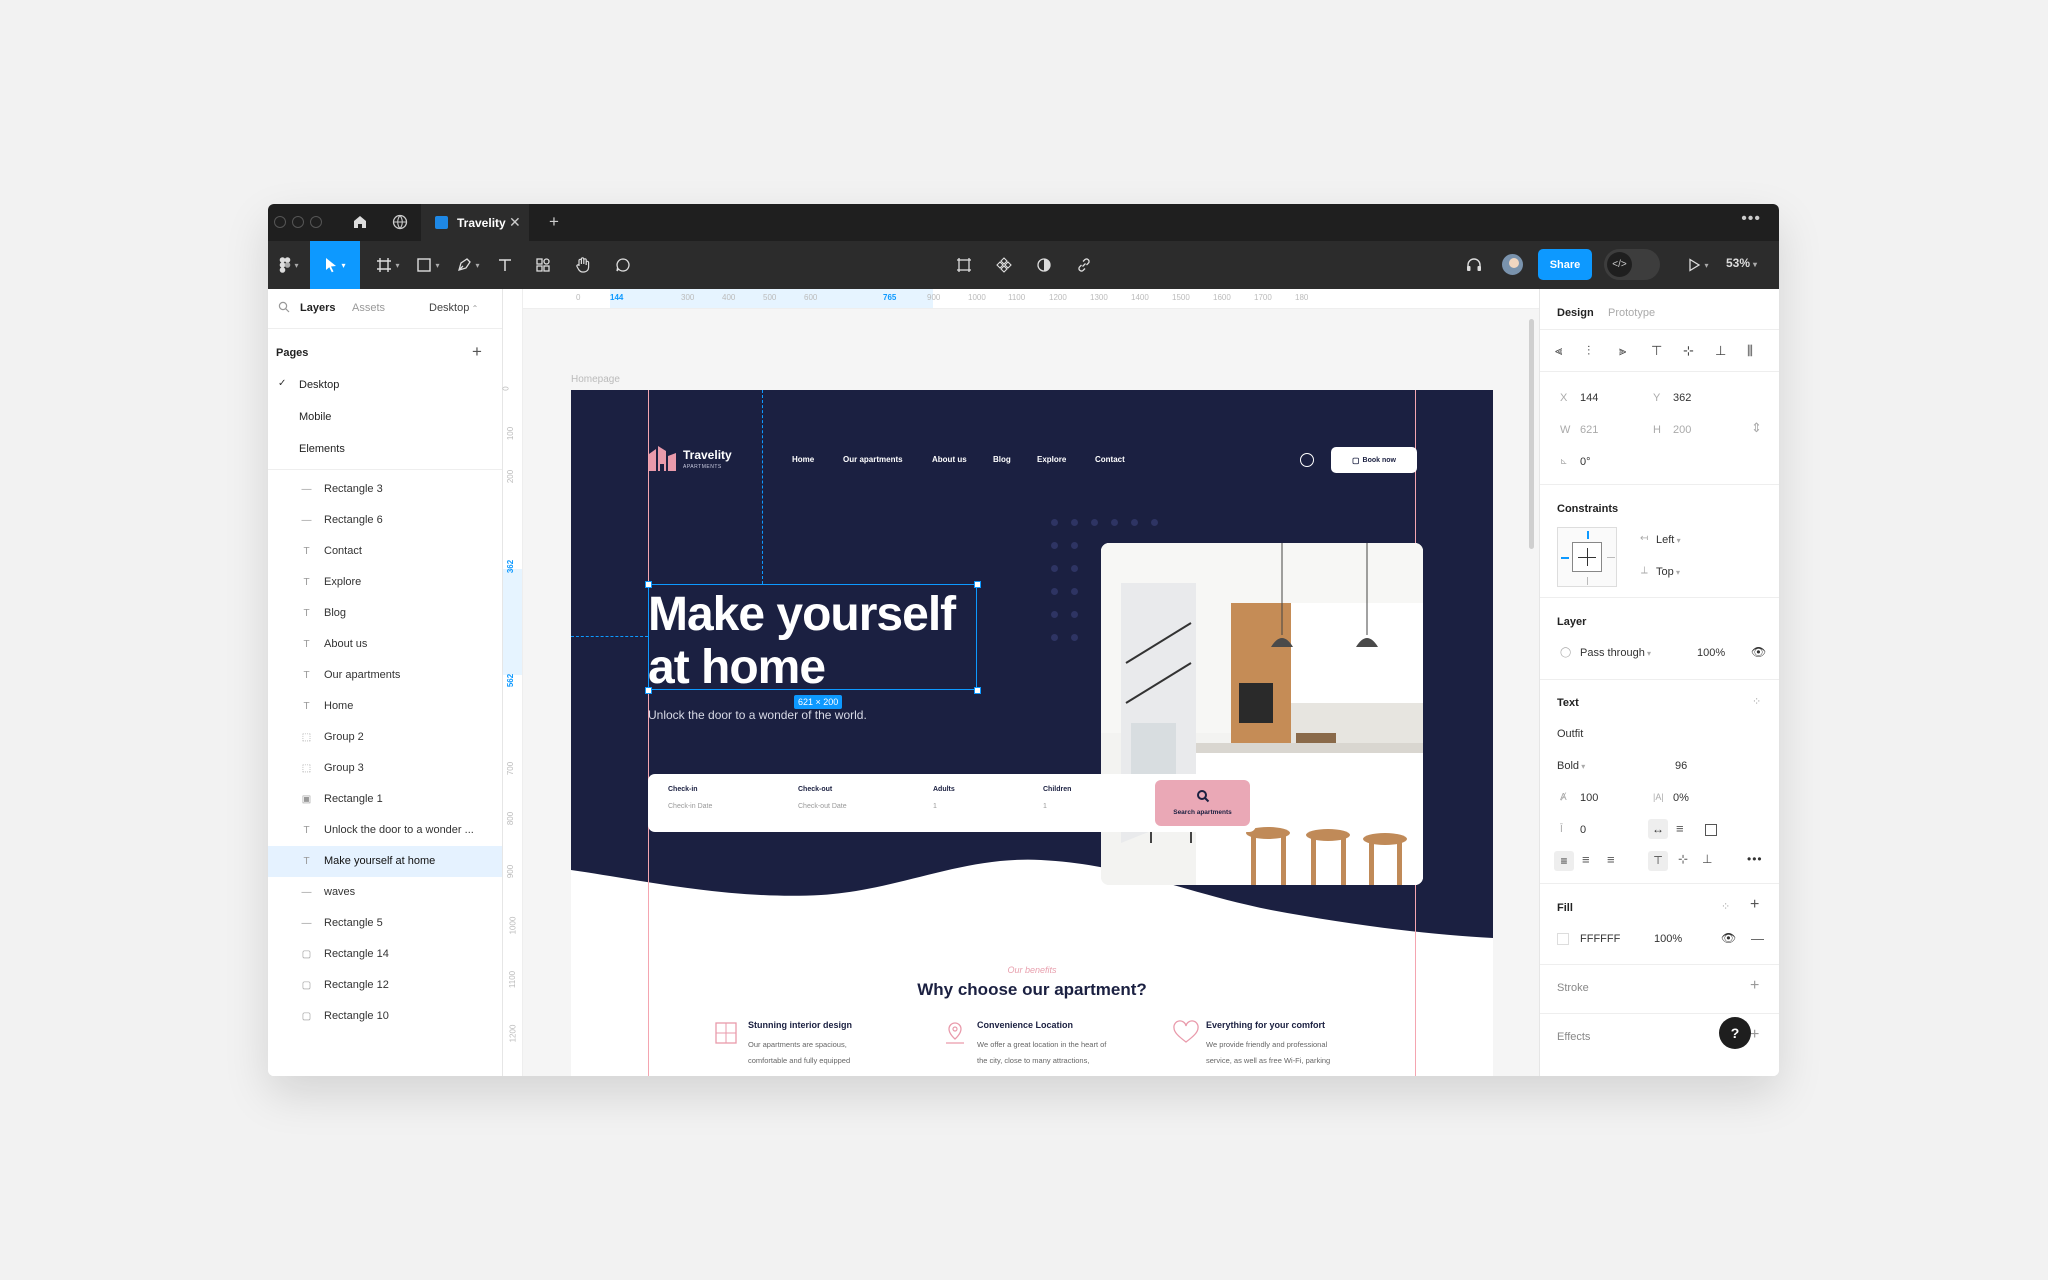 The width and height of the screenshot is (2048, 1280). What do you see at coordinates (1531, 434) in the screenshot?
I see `vertical-scrollbar` at bounding box center [1531, 434].